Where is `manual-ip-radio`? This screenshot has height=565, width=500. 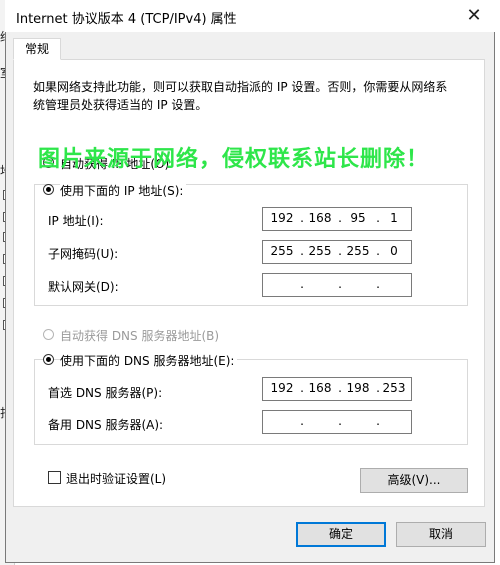
manual-ip-radio is located at coordinates (48, 189).